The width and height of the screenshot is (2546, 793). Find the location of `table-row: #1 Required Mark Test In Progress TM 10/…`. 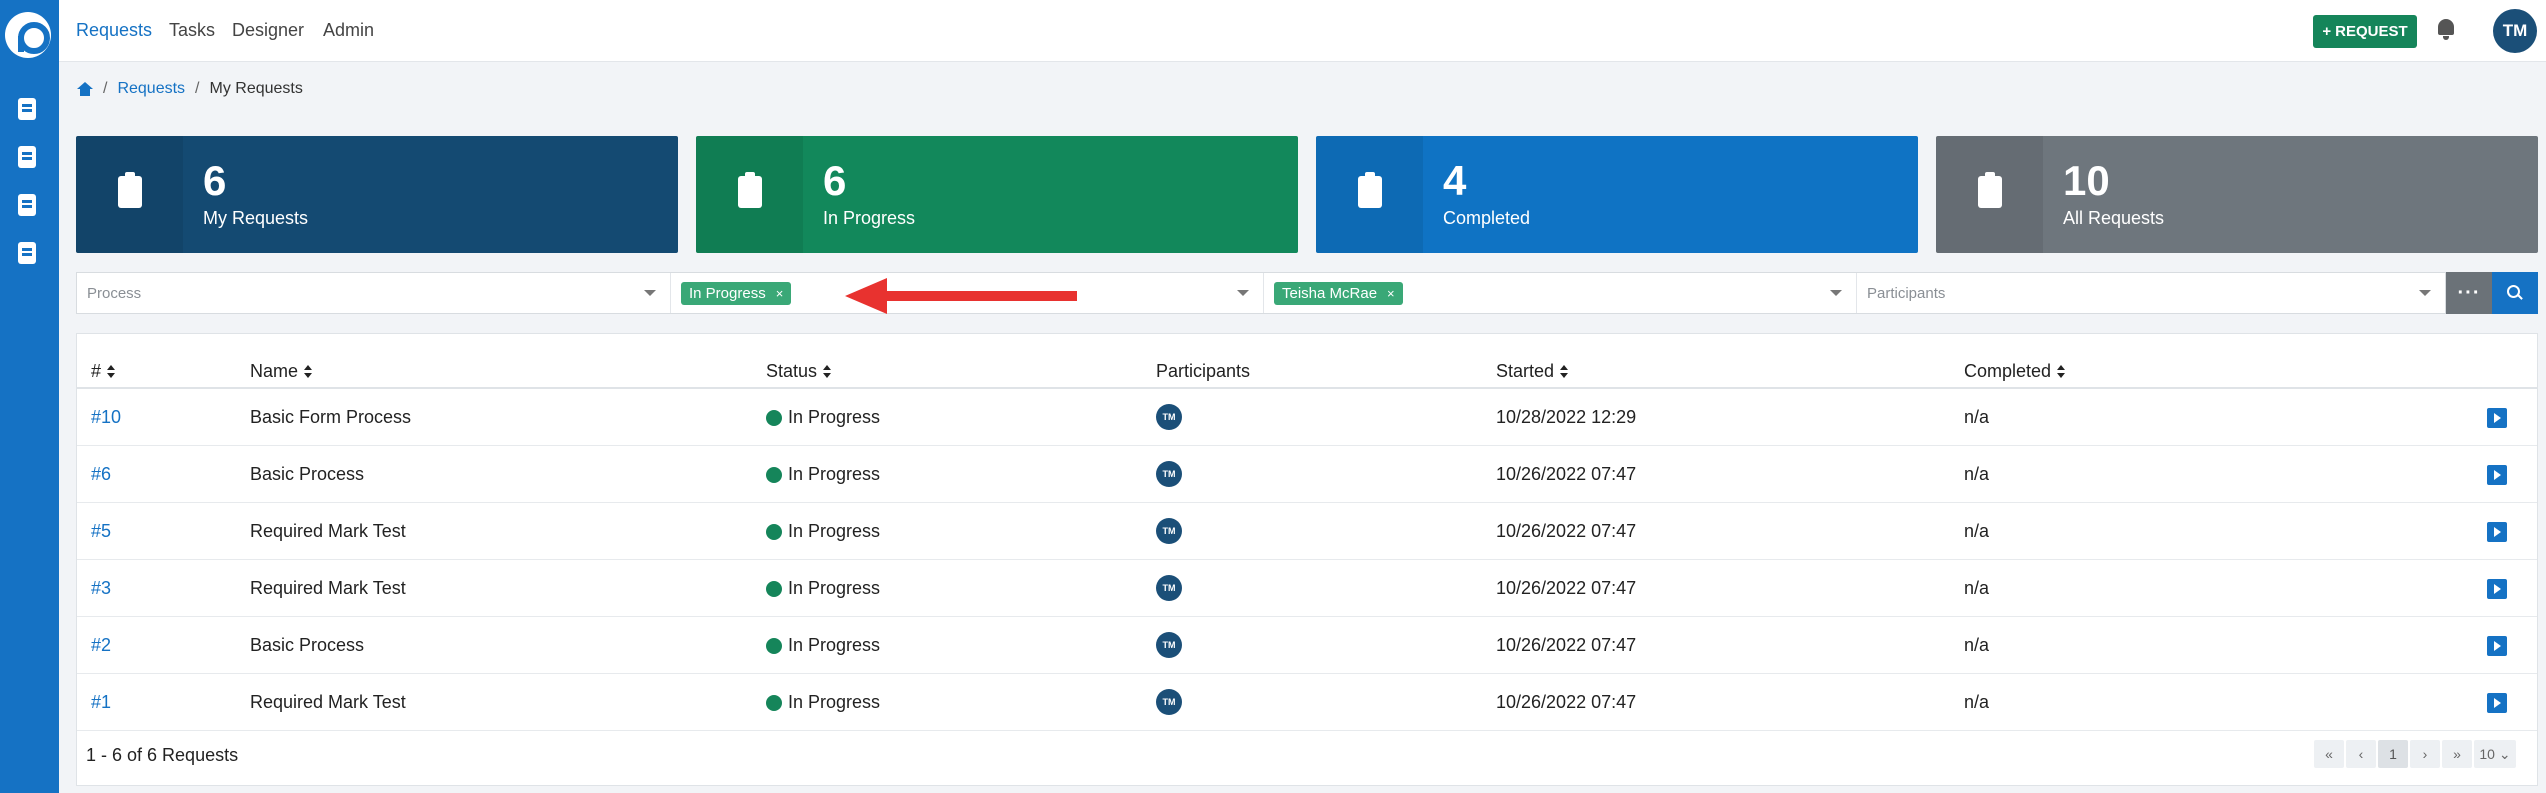

table-row: #1 Required Mark Test In Progress TM 10/… is located at coordinates (1307, 702).